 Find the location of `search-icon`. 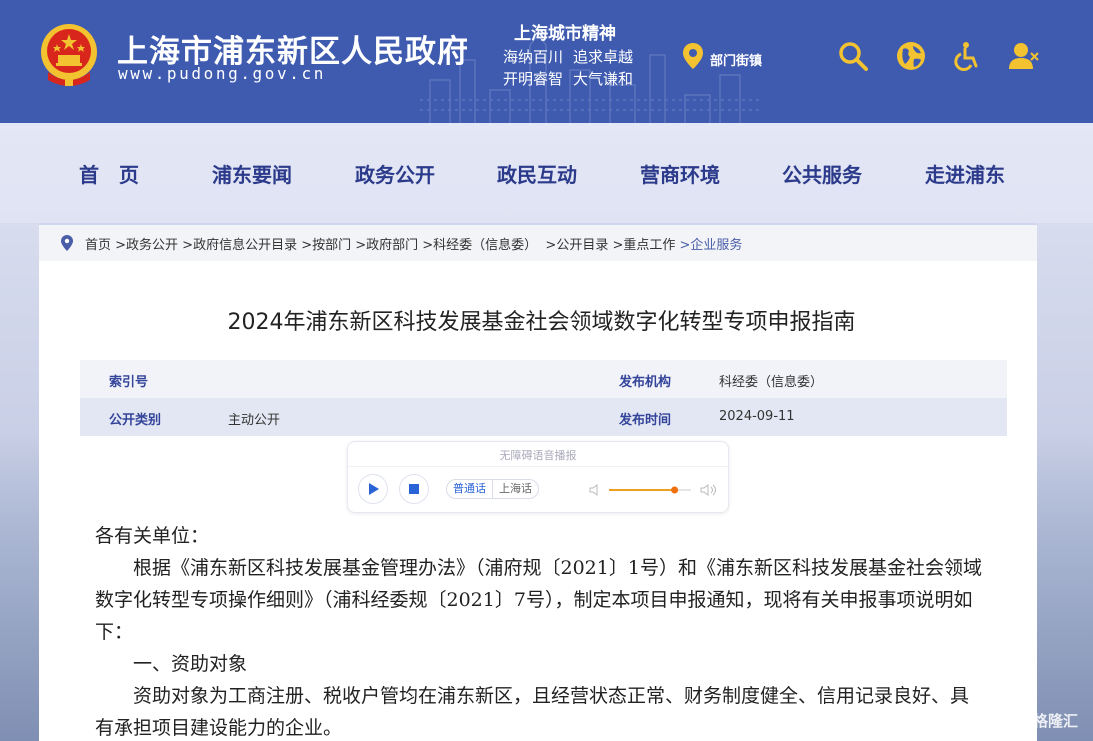

search-icon is located at coordinates (853, 56).